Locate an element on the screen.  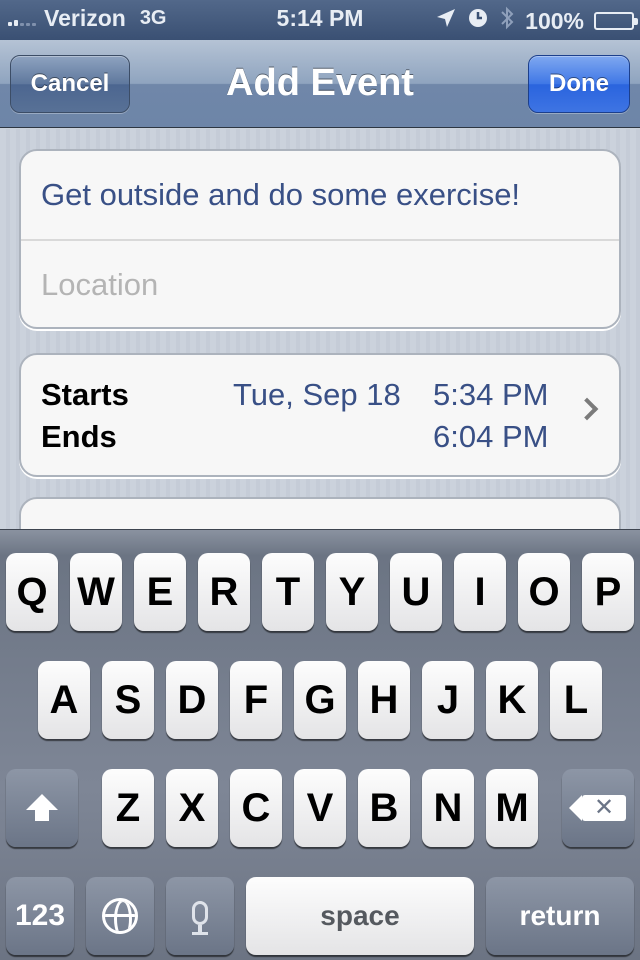
key-w: W is located at coordinates (96, 592).